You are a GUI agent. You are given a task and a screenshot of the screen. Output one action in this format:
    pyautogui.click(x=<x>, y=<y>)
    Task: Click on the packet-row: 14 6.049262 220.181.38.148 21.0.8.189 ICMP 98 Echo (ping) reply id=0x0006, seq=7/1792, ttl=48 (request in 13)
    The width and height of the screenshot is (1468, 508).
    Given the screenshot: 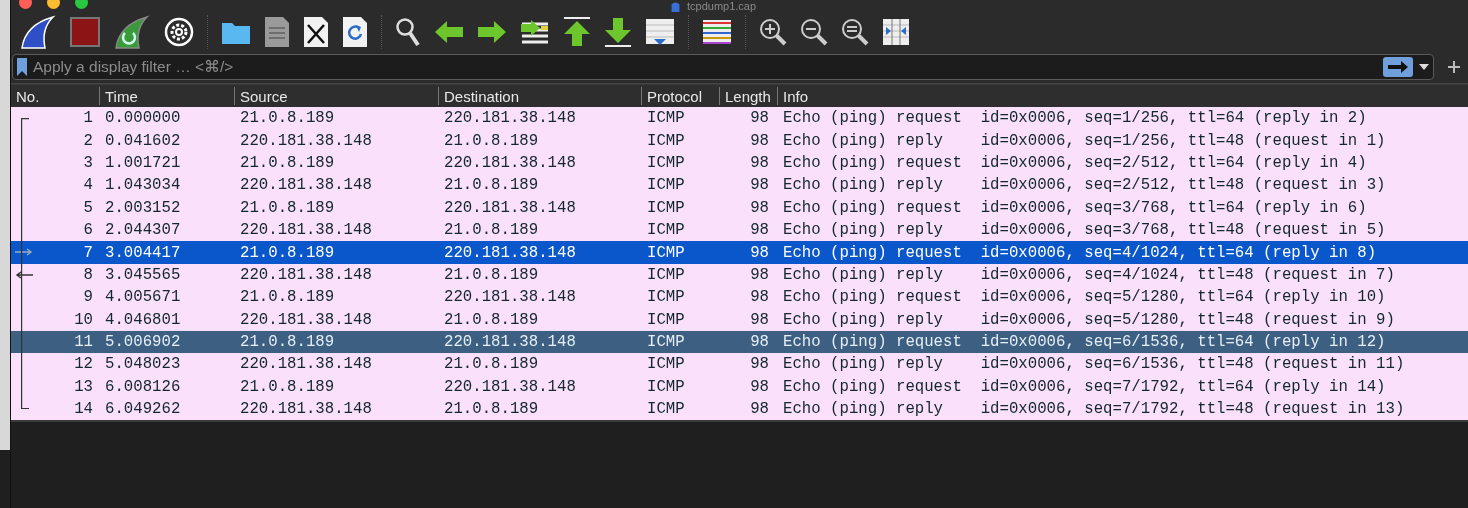 What is the action you would take?
    pyautogui.click(x=739, y=409)
    